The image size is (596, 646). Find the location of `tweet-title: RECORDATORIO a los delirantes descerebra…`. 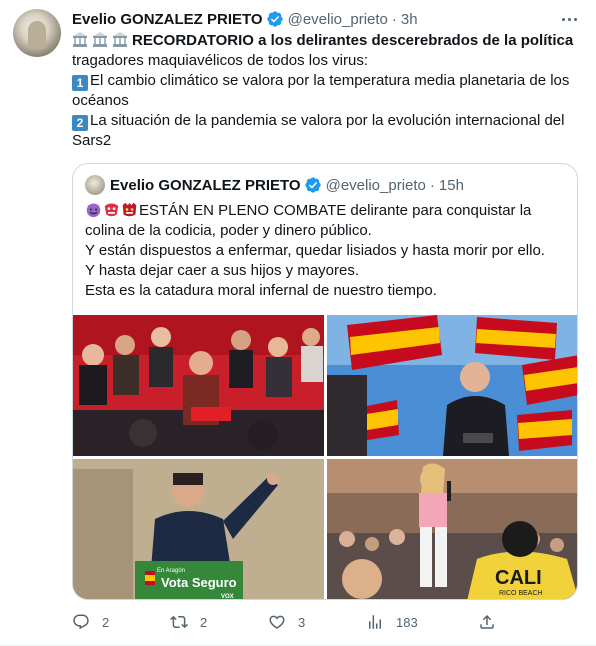

tweet-title: RECORDATORIO a los delirantes descerebra… is located at coordinates (353, 40).